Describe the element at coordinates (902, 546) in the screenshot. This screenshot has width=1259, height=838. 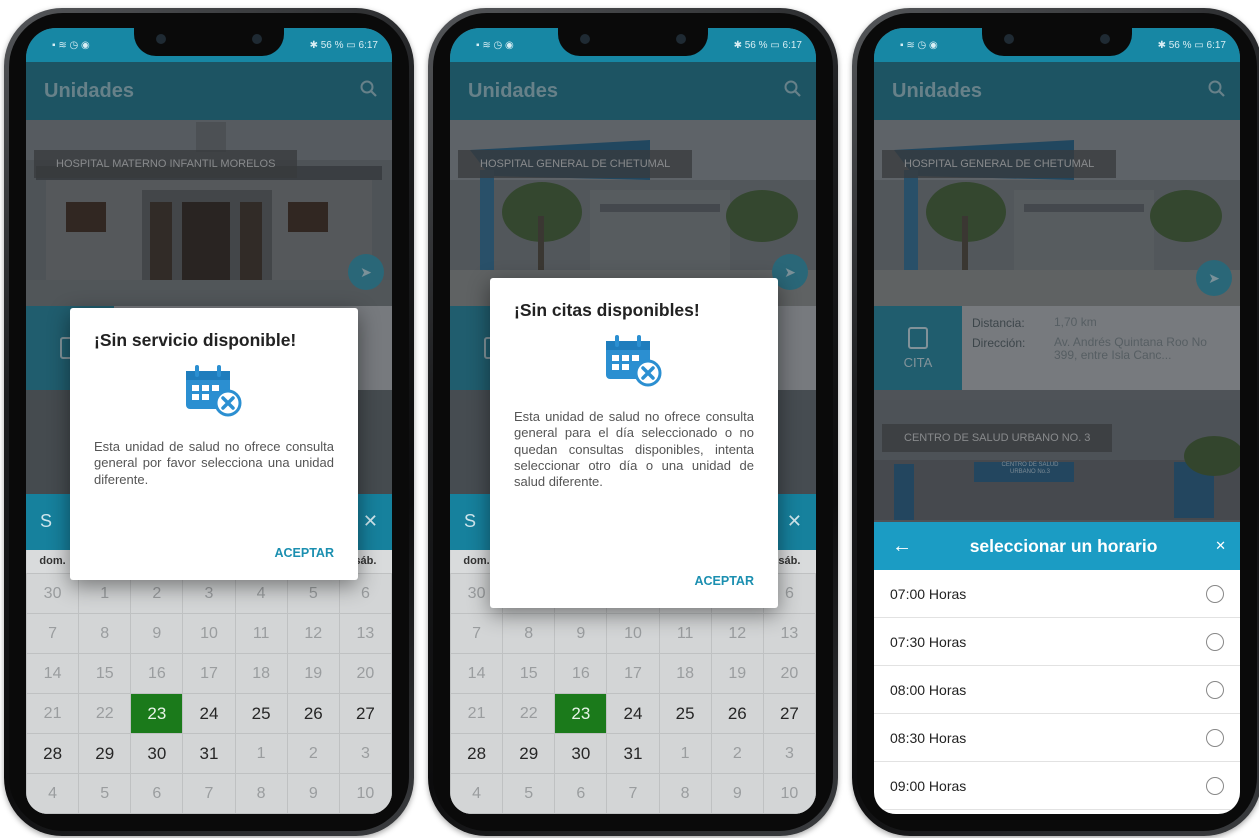
I see `back-arrow-icon: ←` at that location.